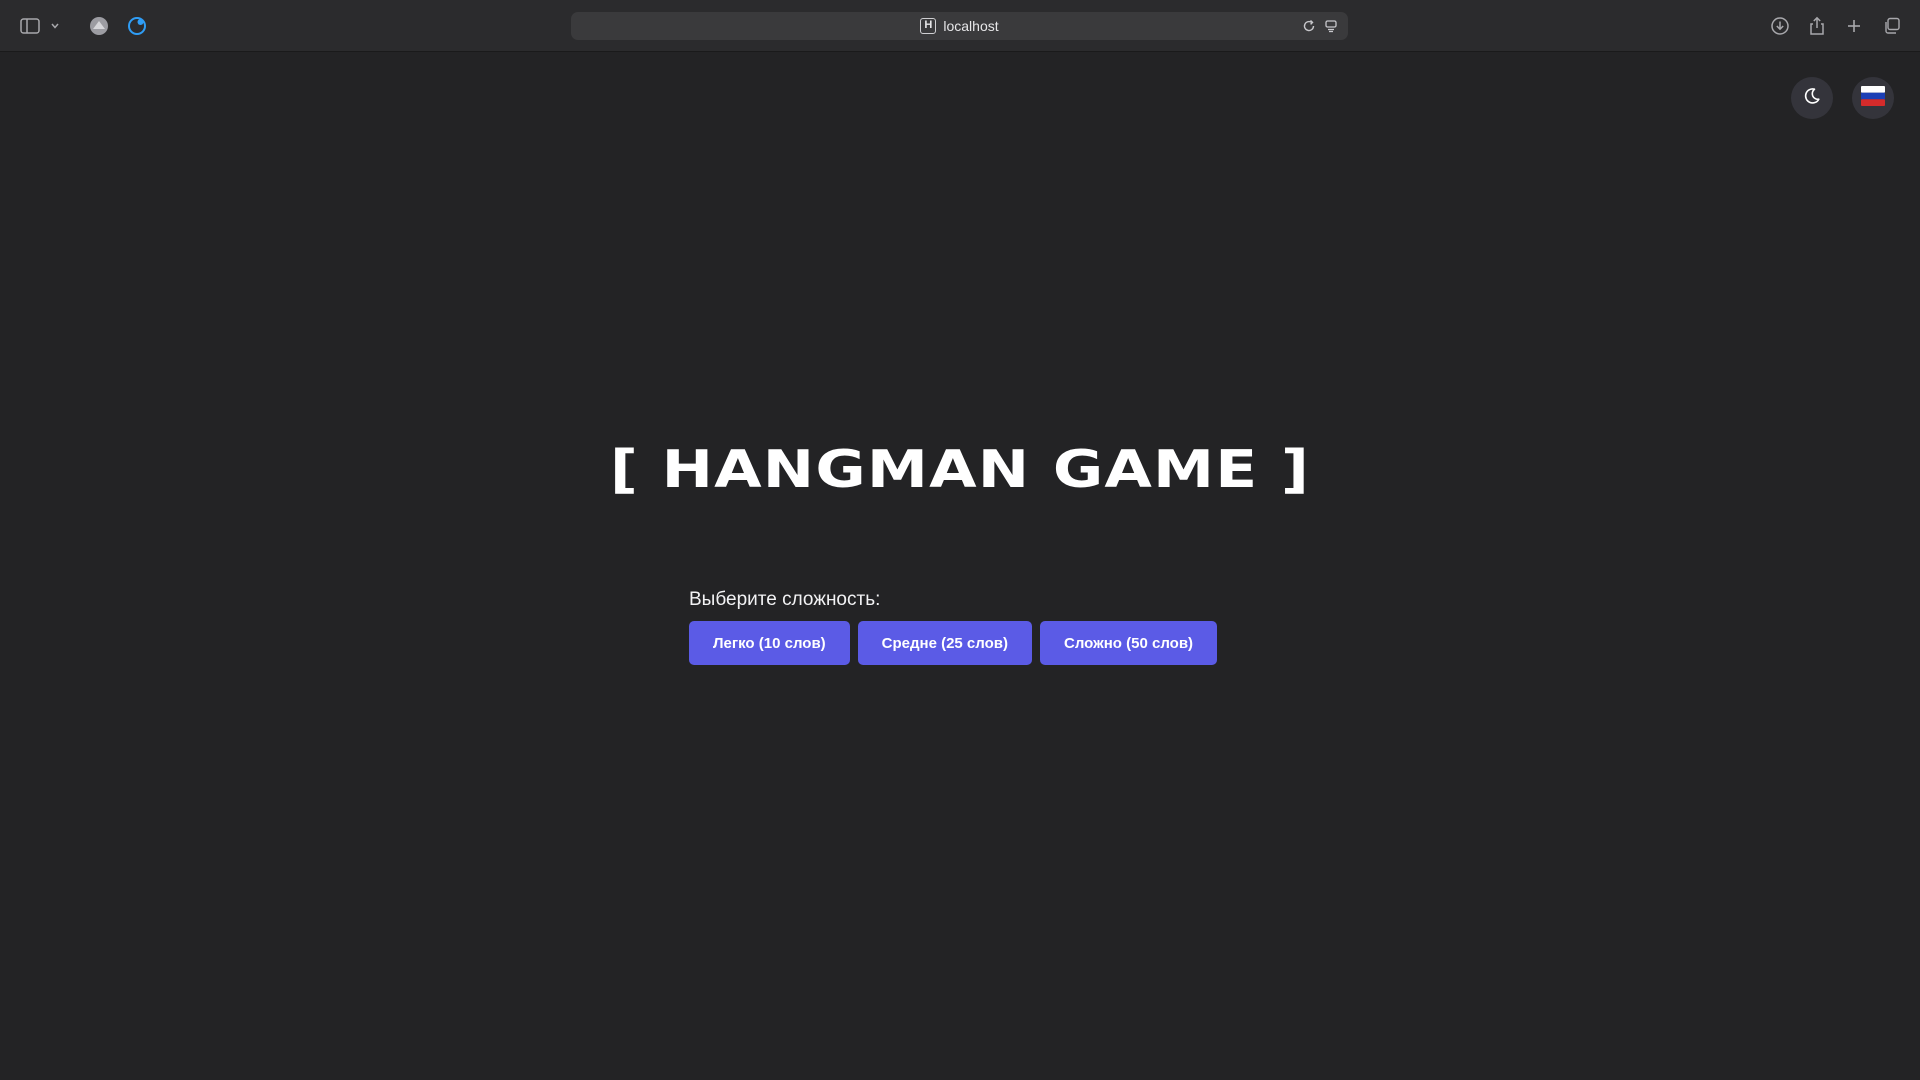 The image size is (1920, 1080). I want to click on theme-toggle-button, so click(1812, 98).